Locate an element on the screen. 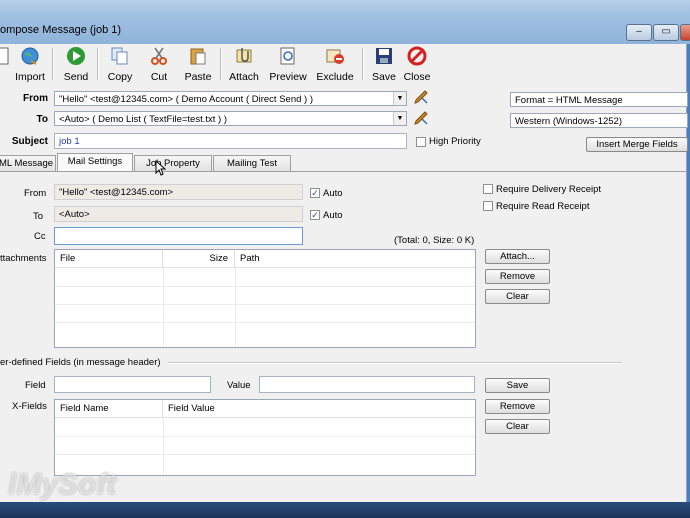 The height and width of the screenshot is (518, 690). window-close-button is located at coordinates (685, 32).